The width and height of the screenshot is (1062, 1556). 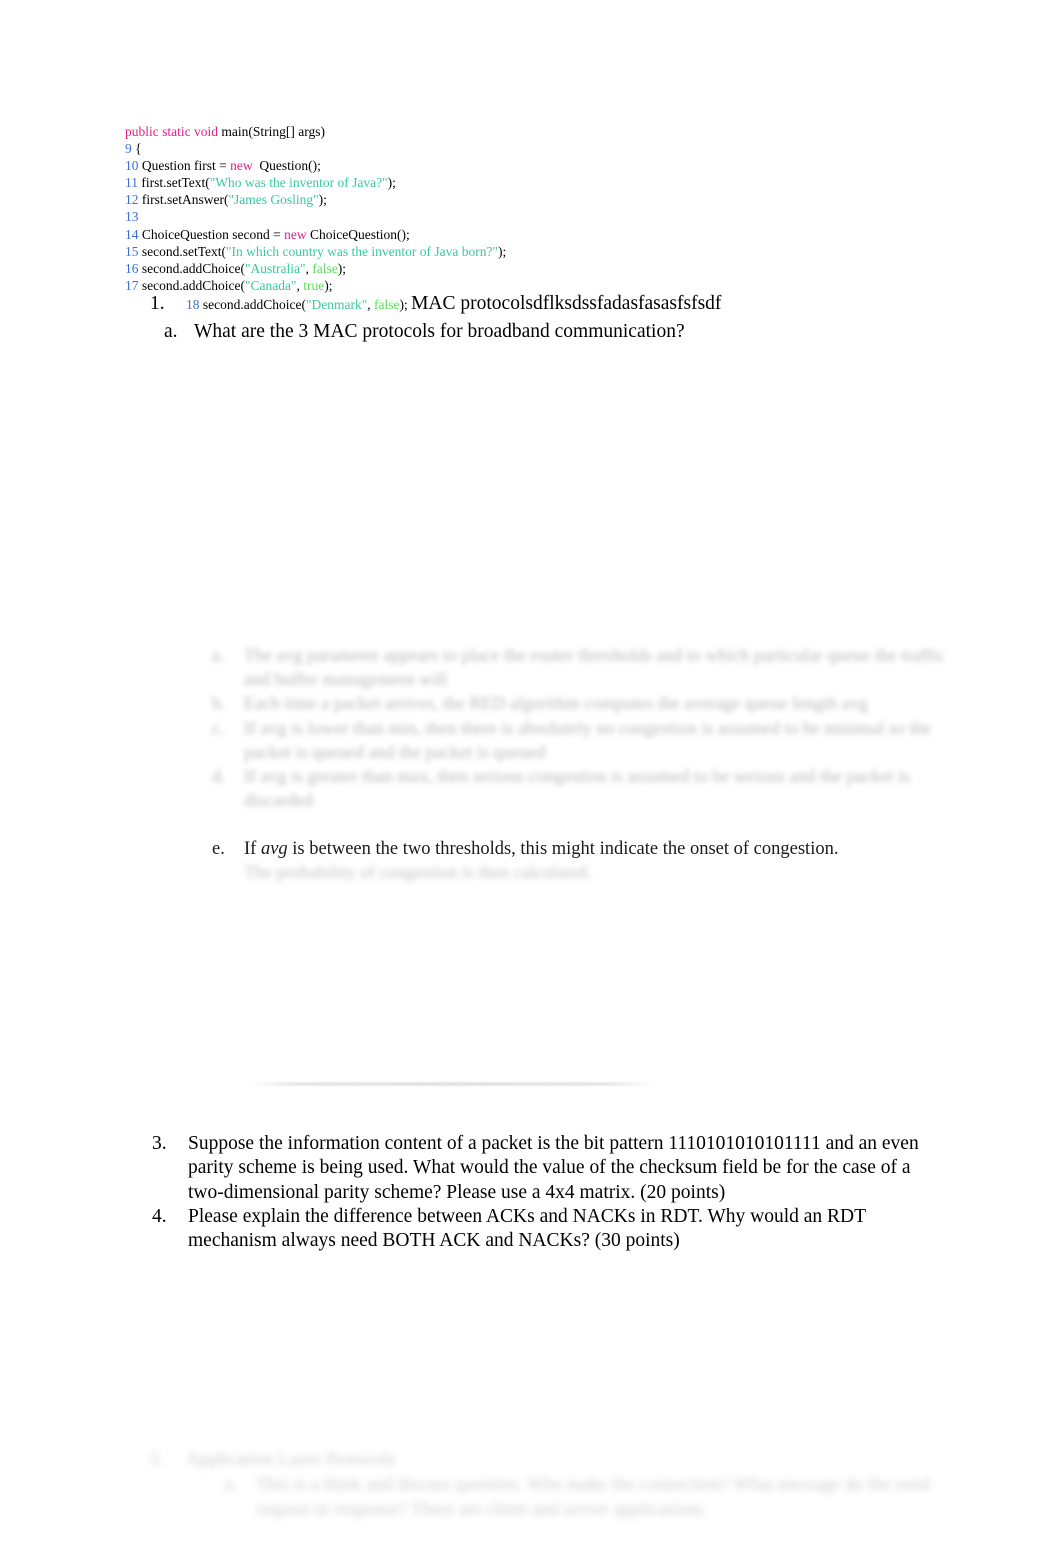 I want to click on list-marker: 3., so click(x=159, y=1143).